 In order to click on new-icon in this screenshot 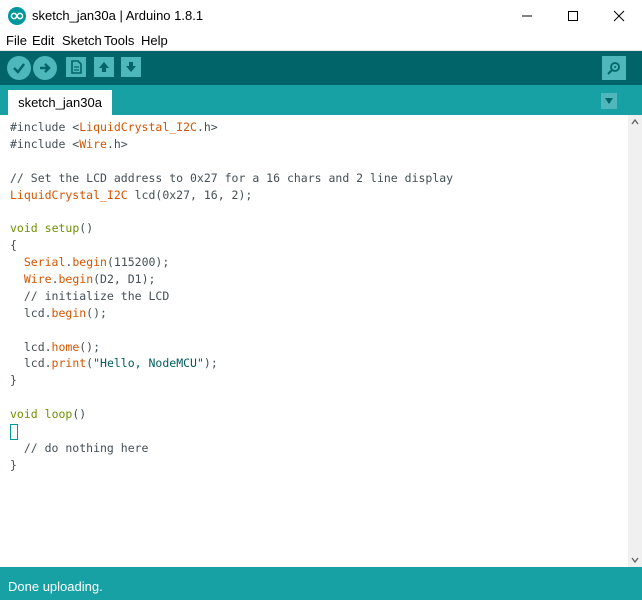, I will do `click(76, 67)`.